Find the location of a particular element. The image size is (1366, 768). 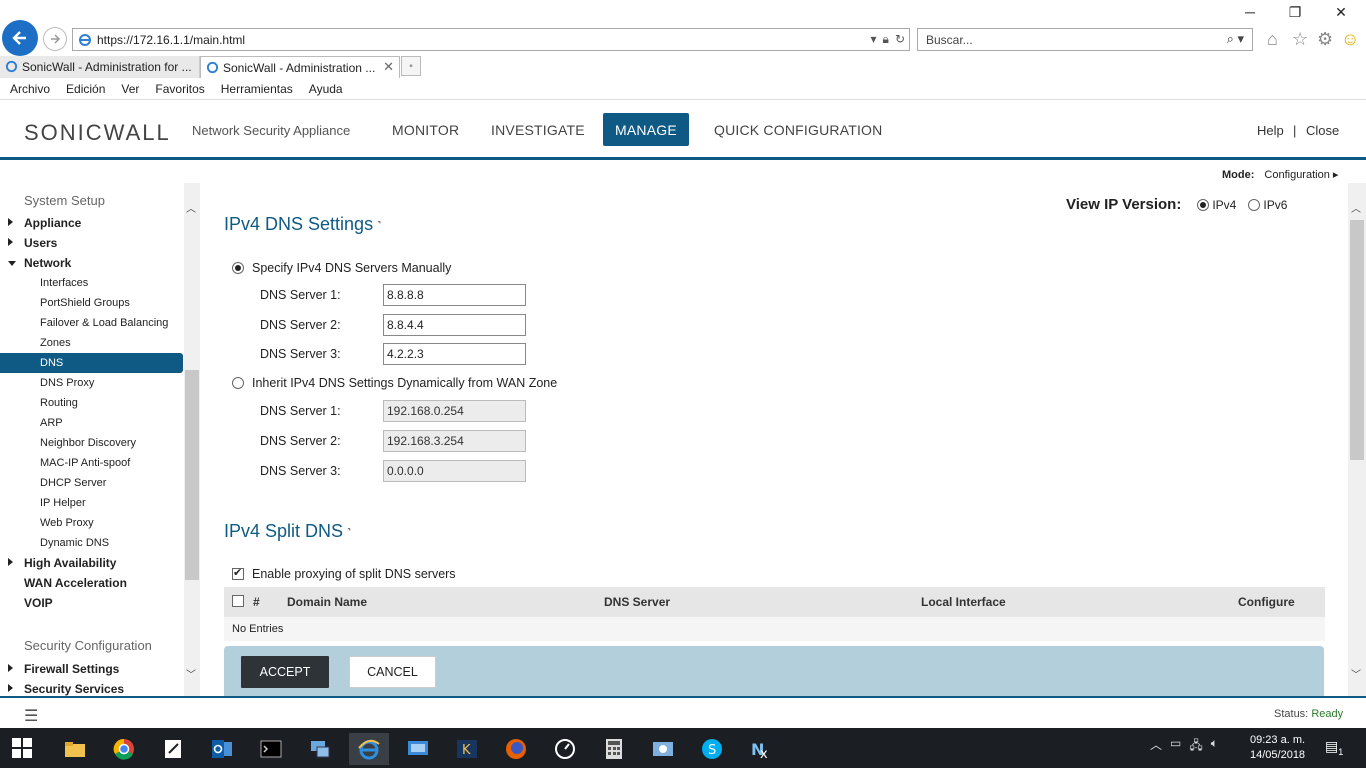

refresh-icon: ↻ is located at coordinates (900, 39).